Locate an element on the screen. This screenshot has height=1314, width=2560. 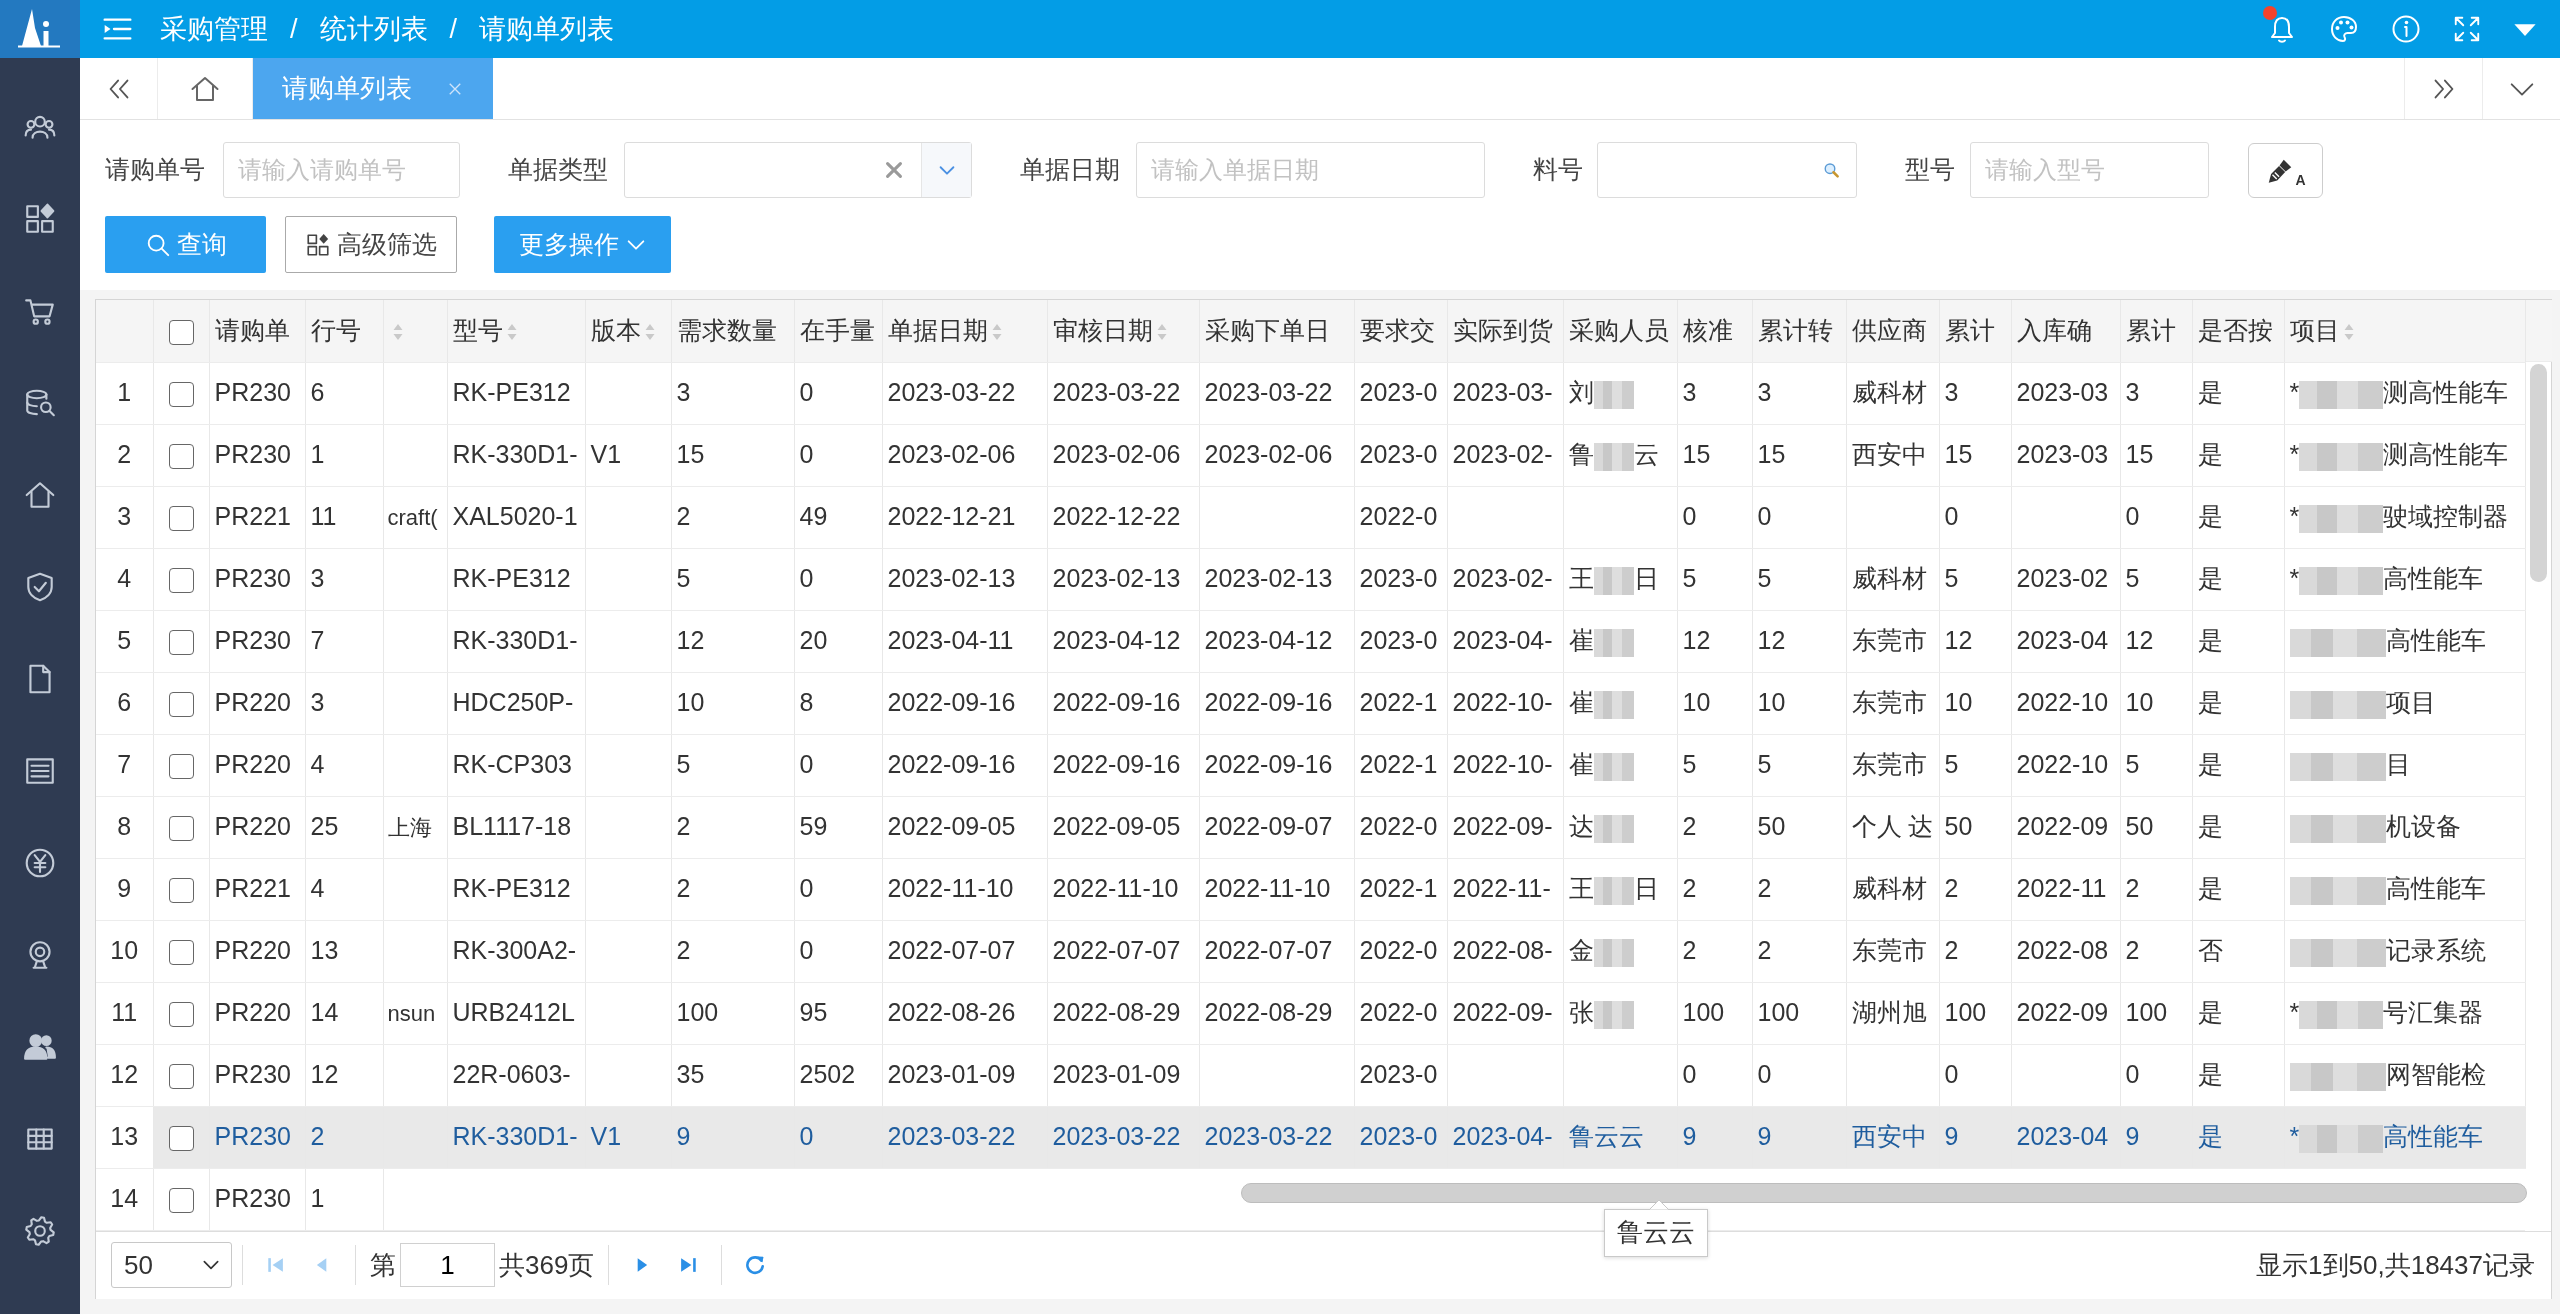
clear-icon is located at coordinates (894, 170).